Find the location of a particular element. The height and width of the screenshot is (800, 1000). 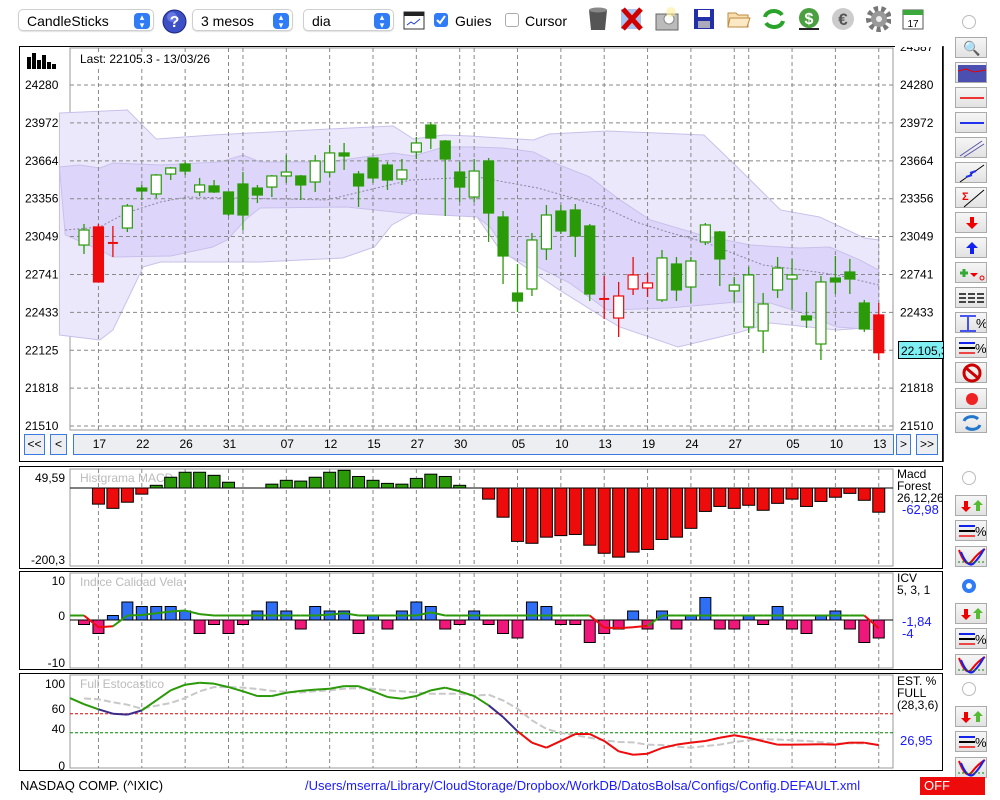

stoch-panel-radio is located at coordinates (969, 689).